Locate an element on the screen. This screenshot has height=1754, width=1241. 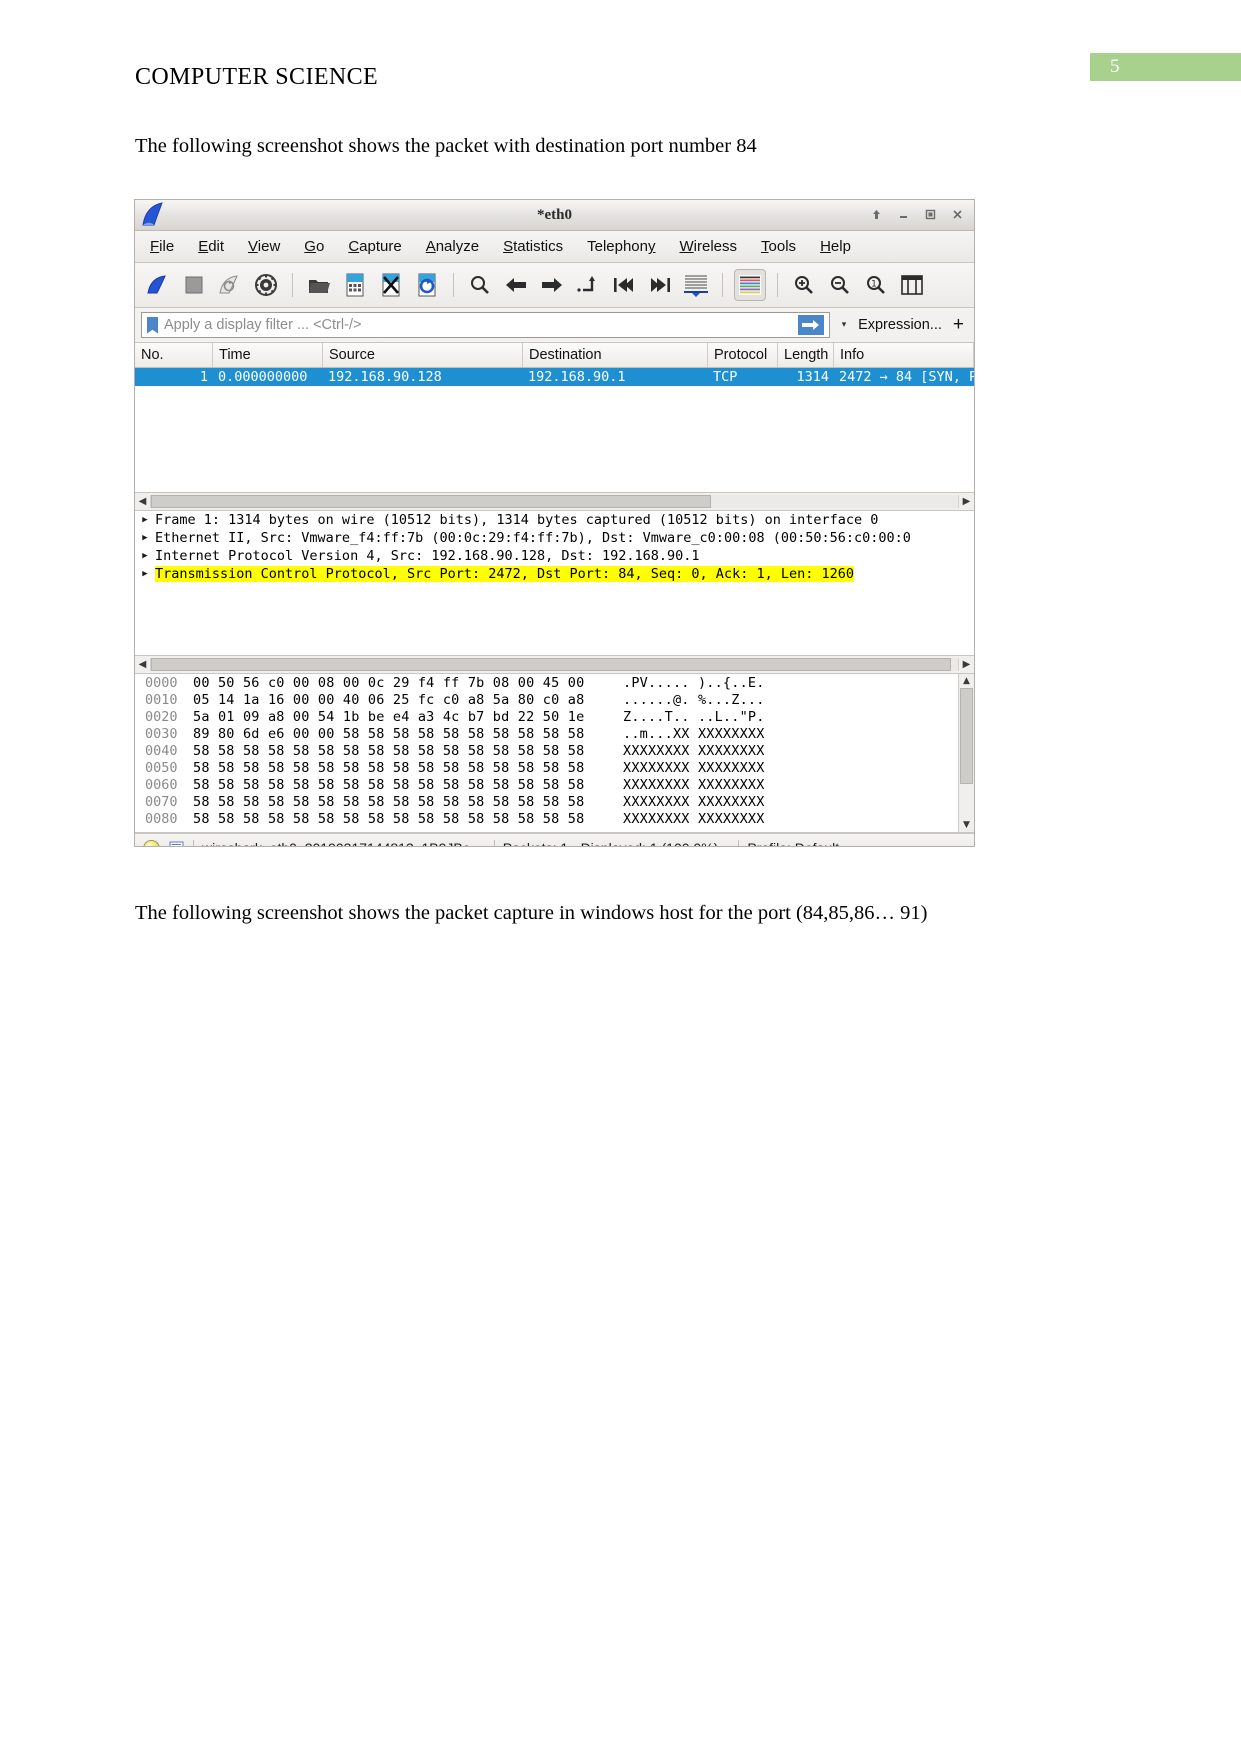
minimize-button is located at coordinates (903, 215).